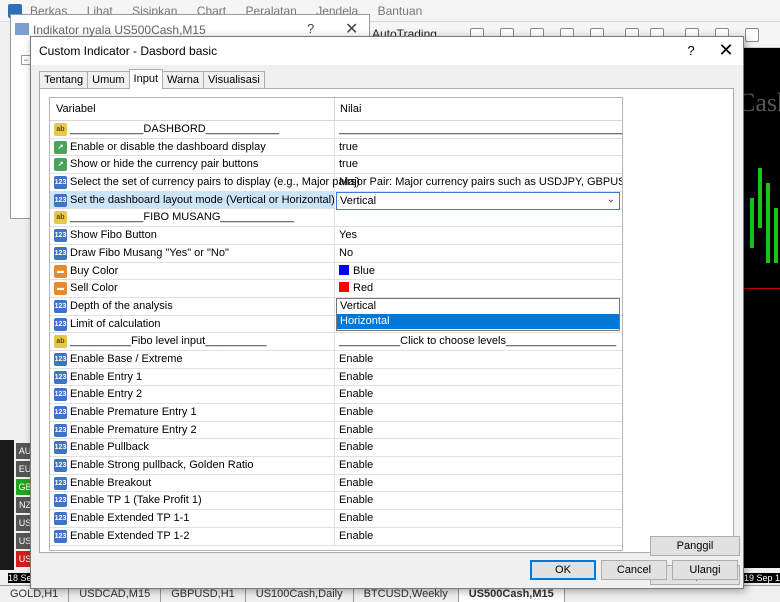 The image size is (780, 602). Describe the element at coordinates (400, 11) in the screenshot. I see `menu-item: Bantuan` at that location.